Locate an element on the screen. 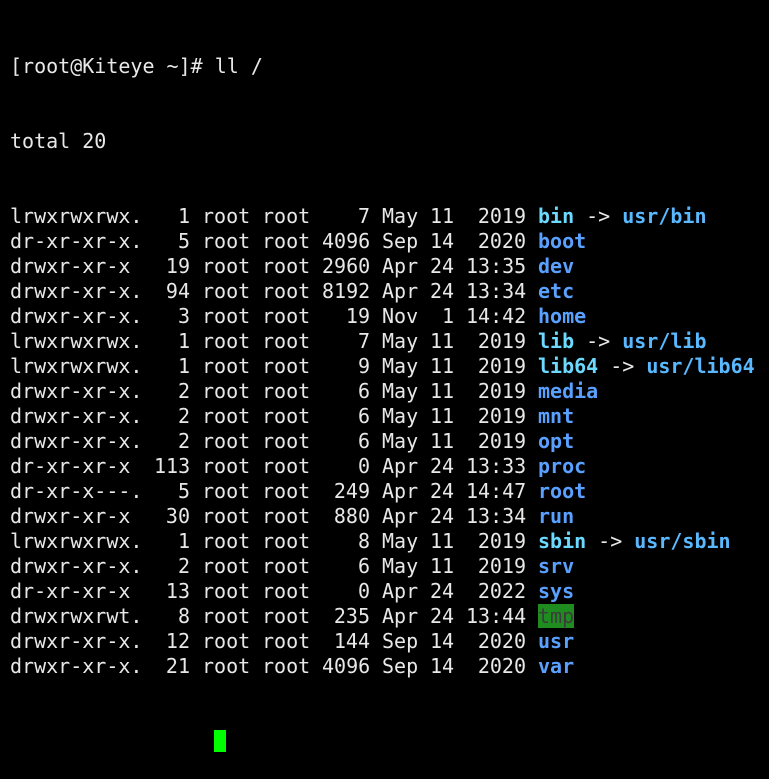 The height and width of the screenshot is (779, 769). link-count: 2 is located at coordinates (183, 391).